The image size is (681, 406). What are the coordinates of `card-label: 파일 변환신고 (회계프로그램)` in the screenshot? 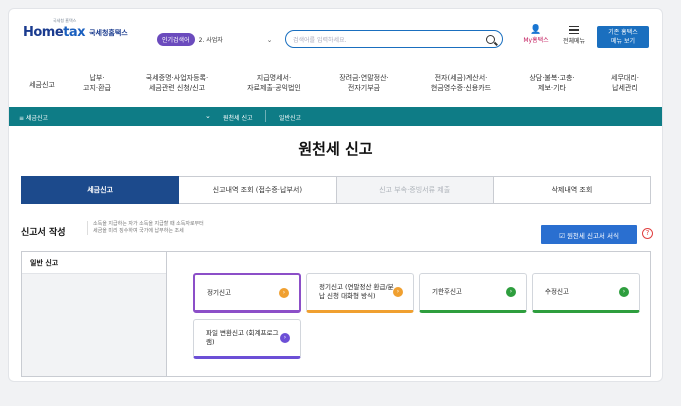 It's located at (242, 337).